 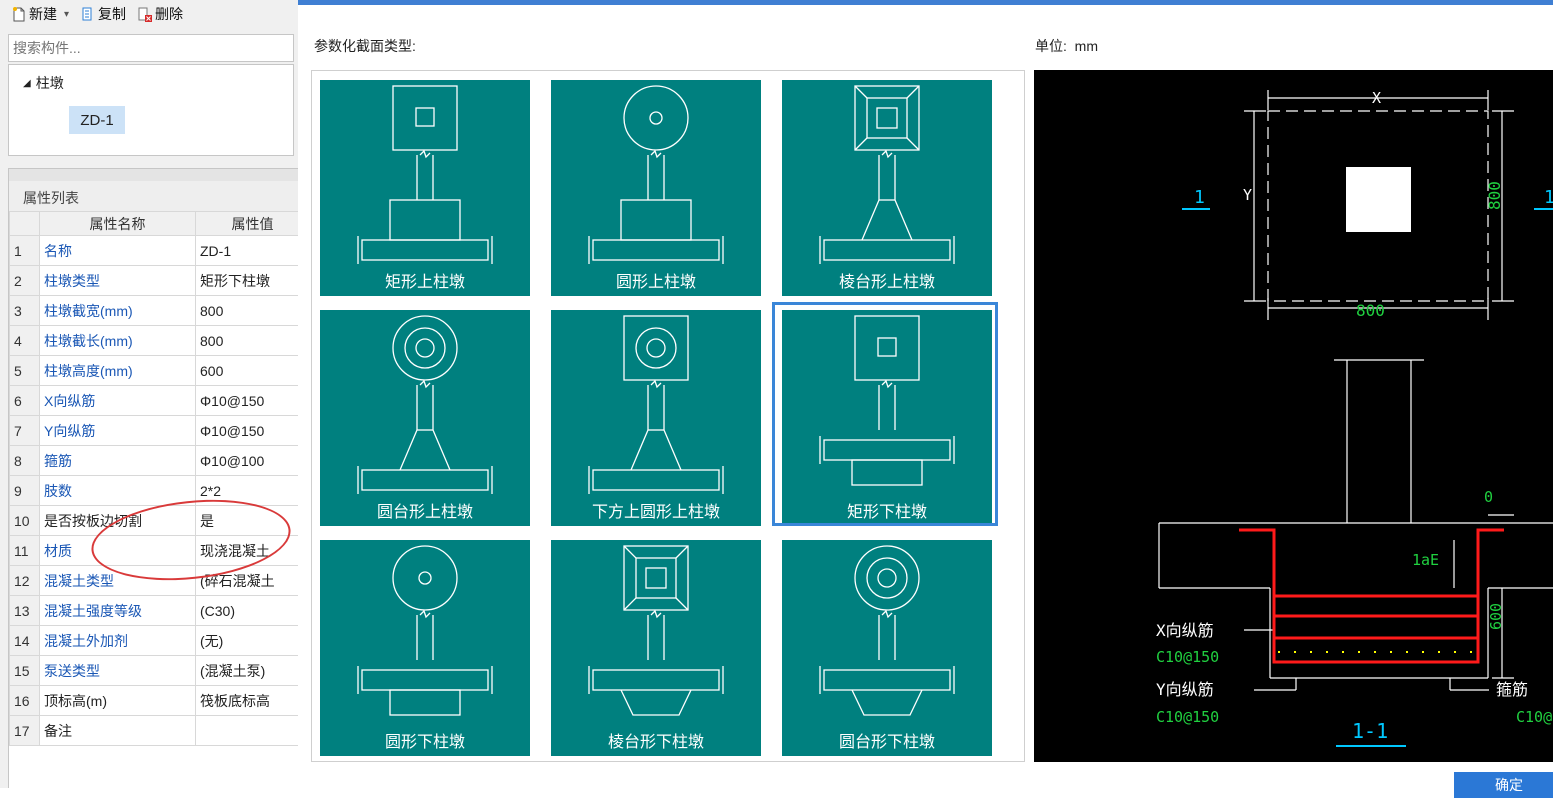 I want to click on property-name: 柱墩类型, so click(x=117, y=280).